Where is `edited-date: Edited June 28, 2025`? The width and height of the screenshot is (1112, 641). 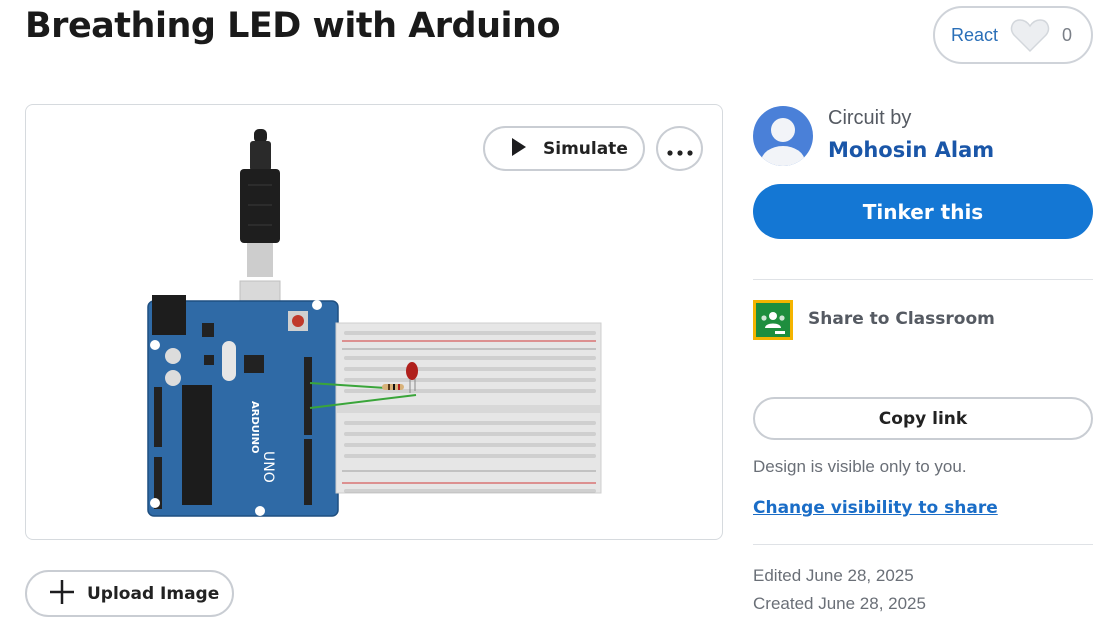
edited-date: Edited June 28, 2025 is located at coordinates (833, 575).